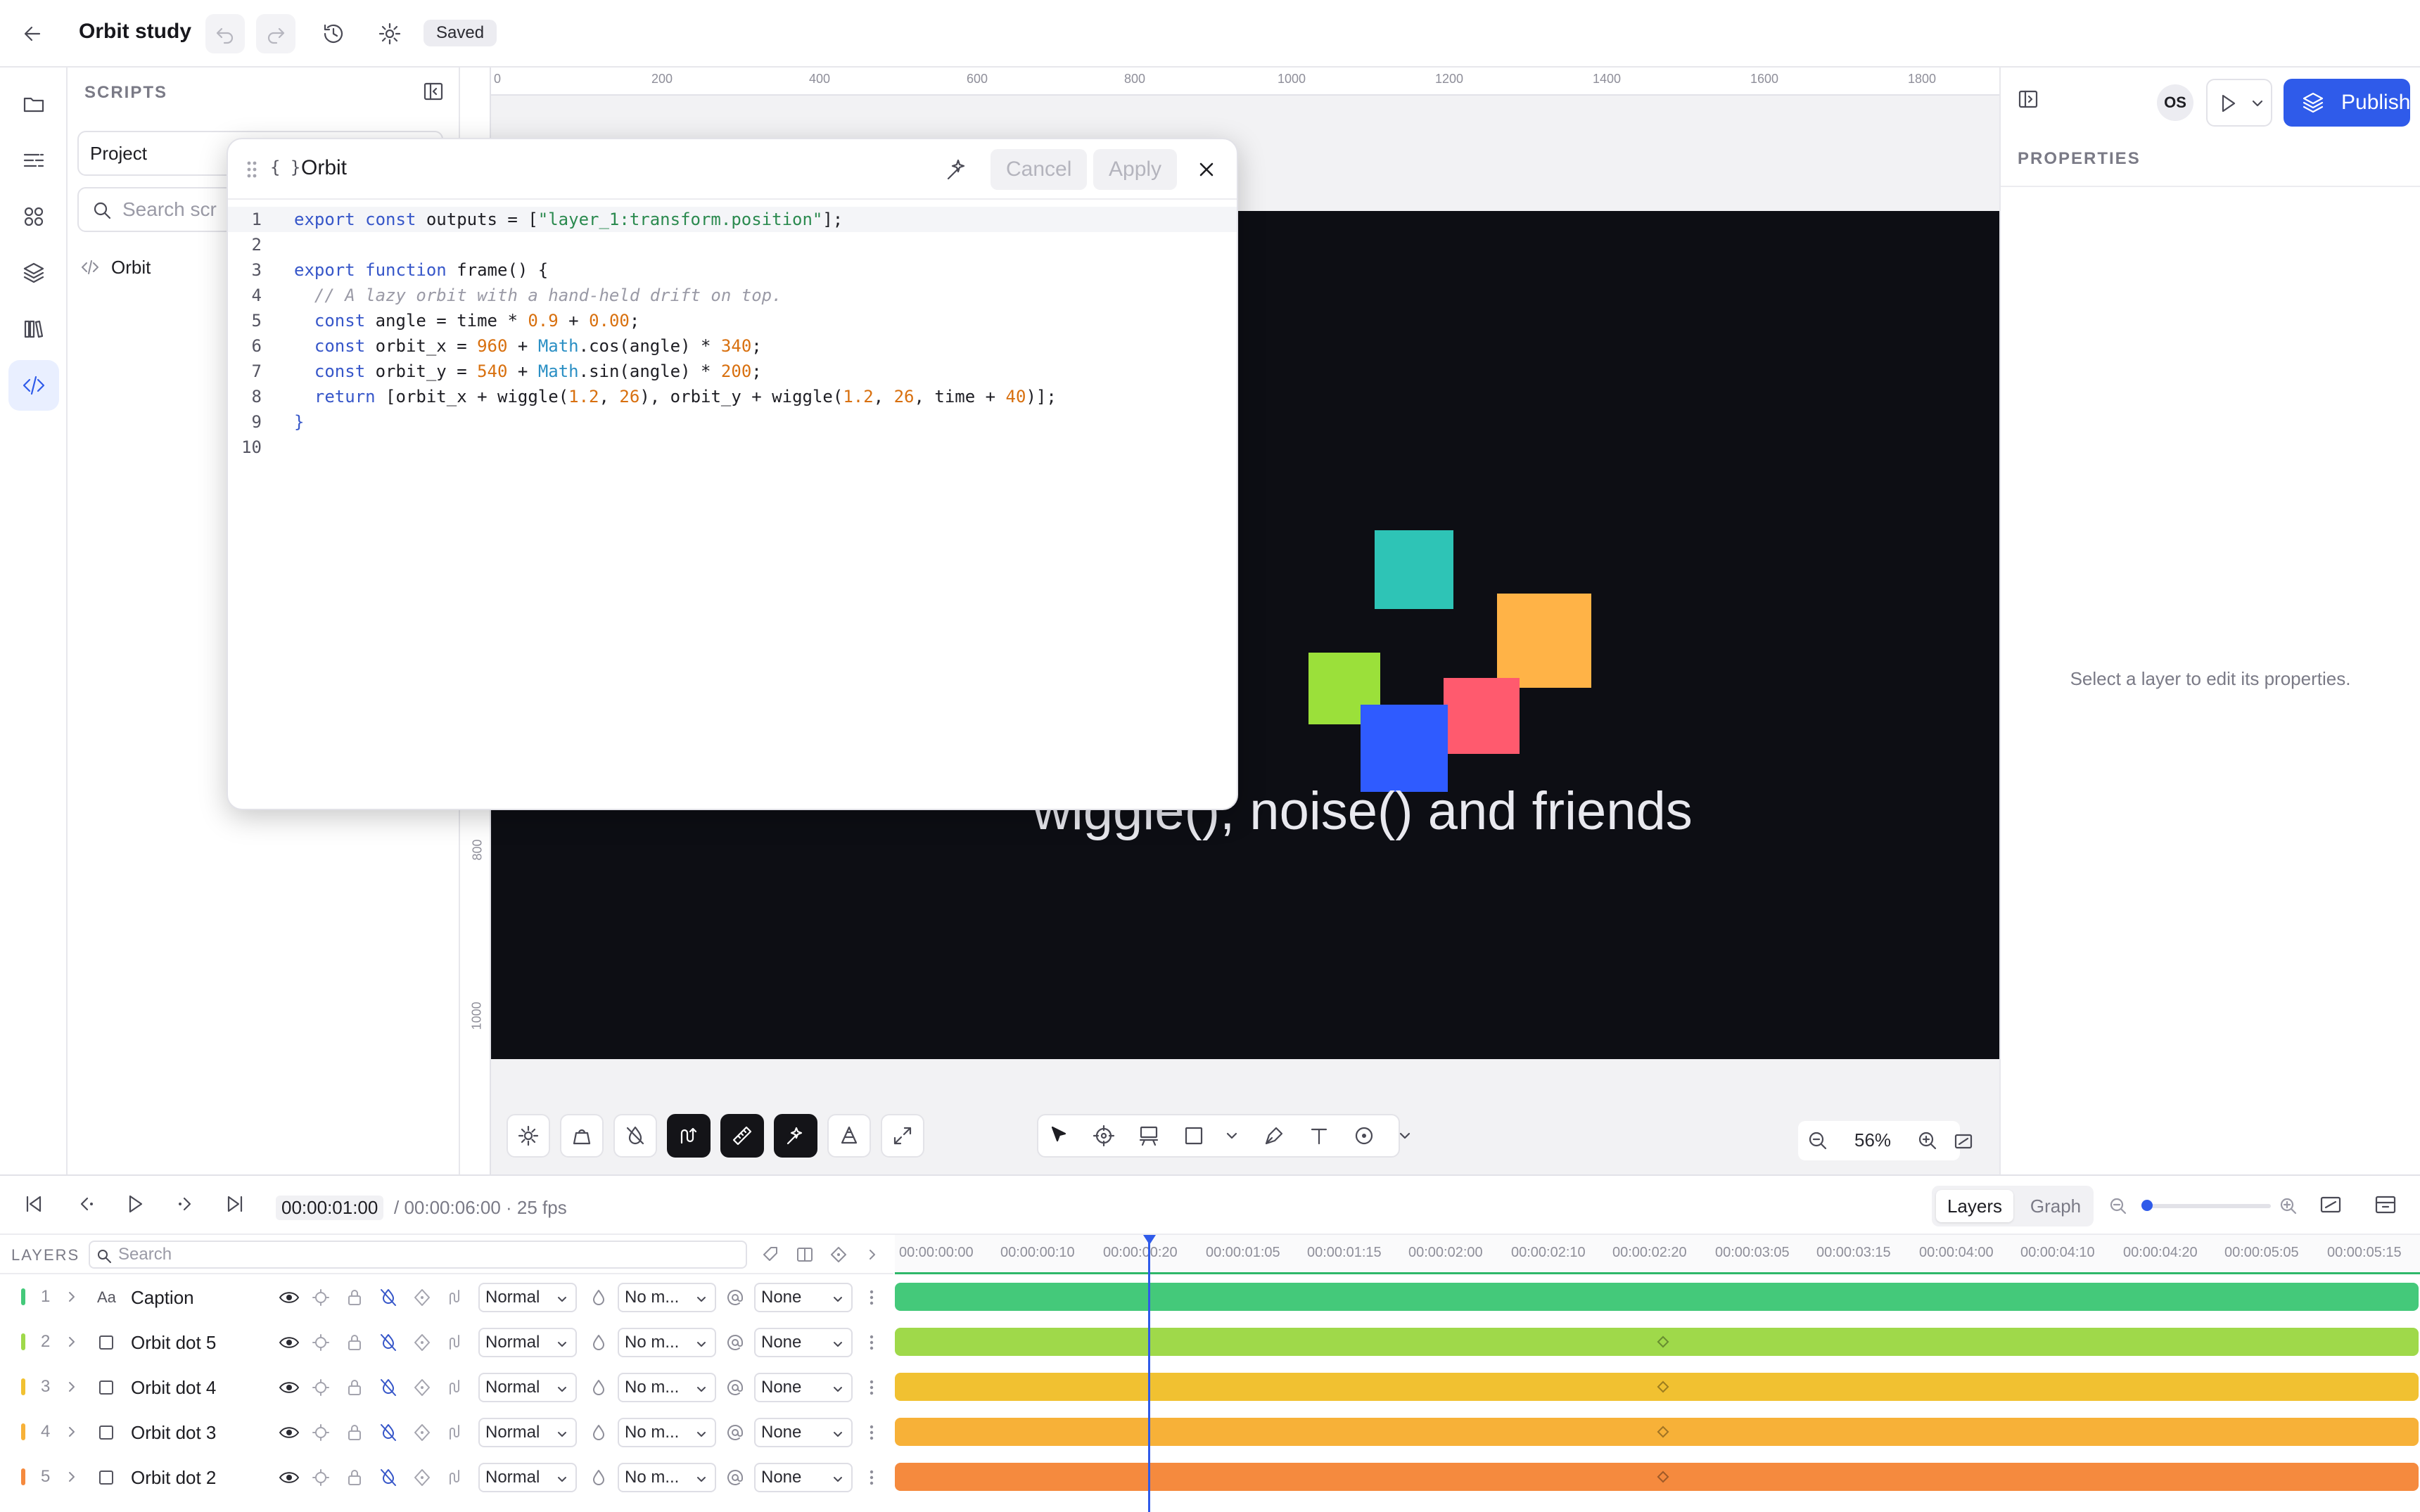  Describe the element at coordinates (1872, 1140) in the screenshot. I see `zoom-level: 56%` at that location.